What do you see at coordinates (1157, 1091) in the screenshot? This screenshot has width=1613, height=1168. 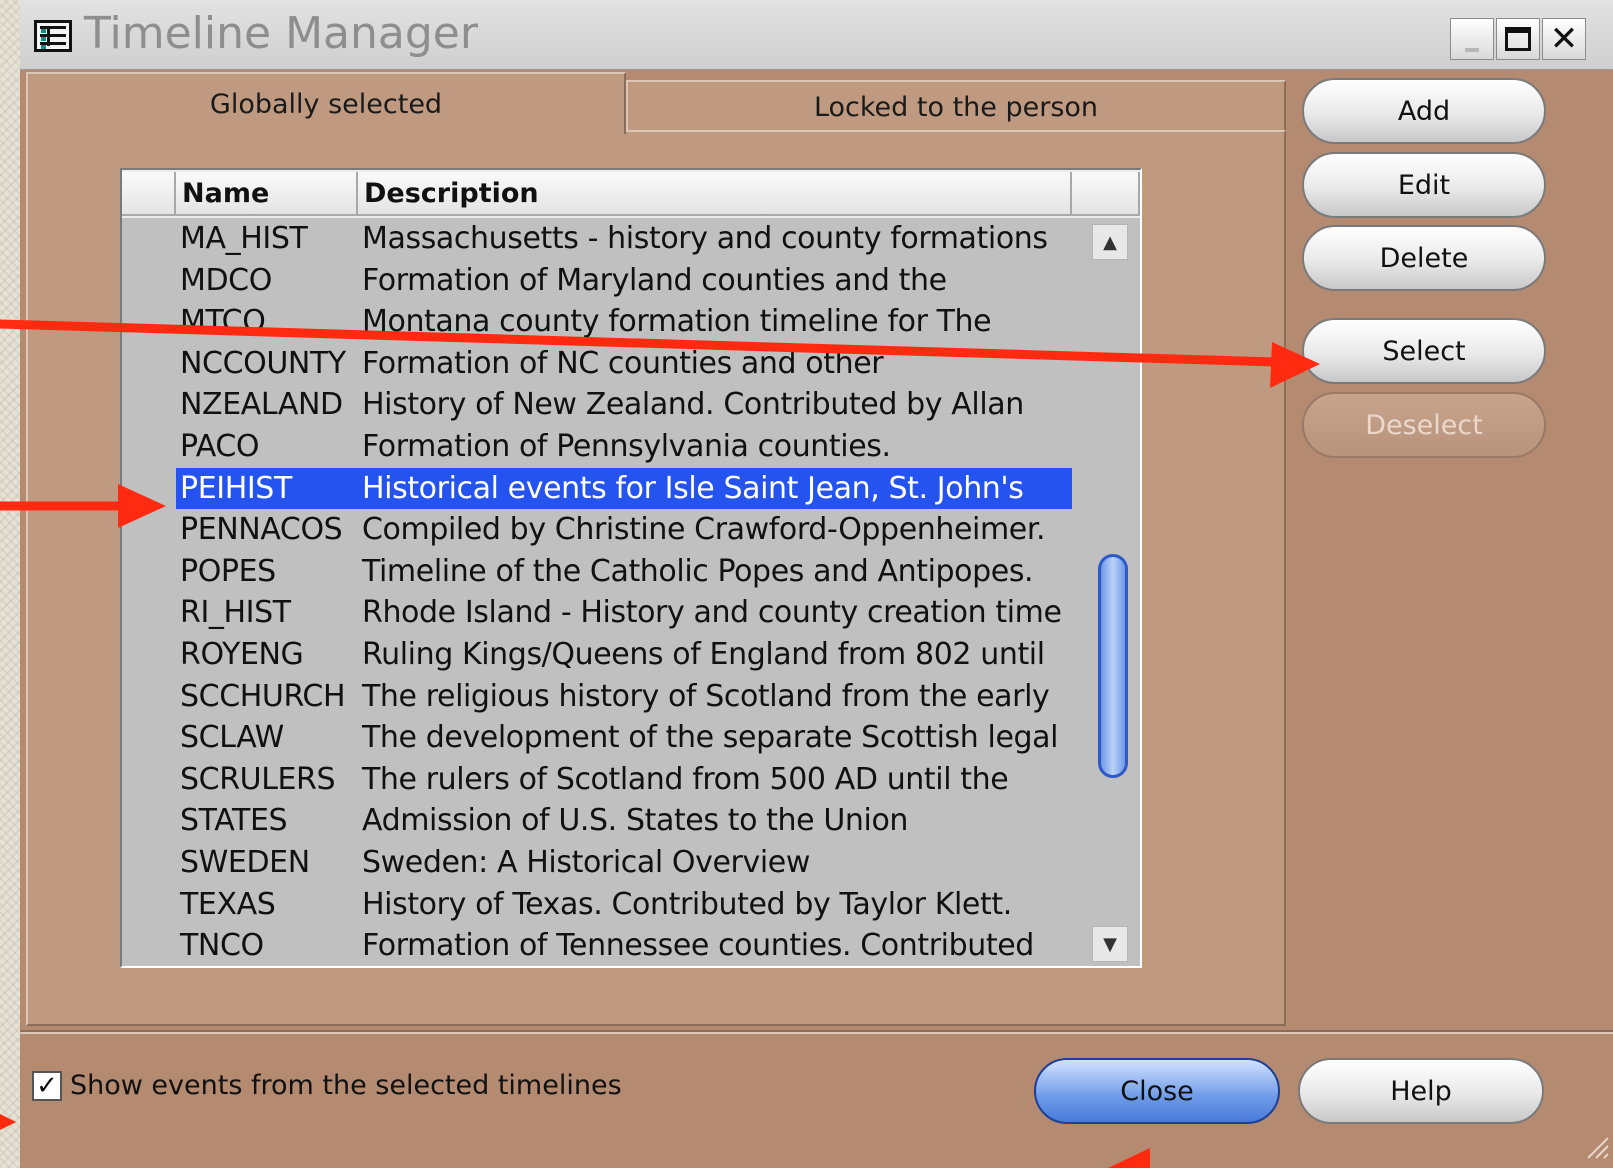 I see `close-button: Close` at bounding box center [1157, 1091].